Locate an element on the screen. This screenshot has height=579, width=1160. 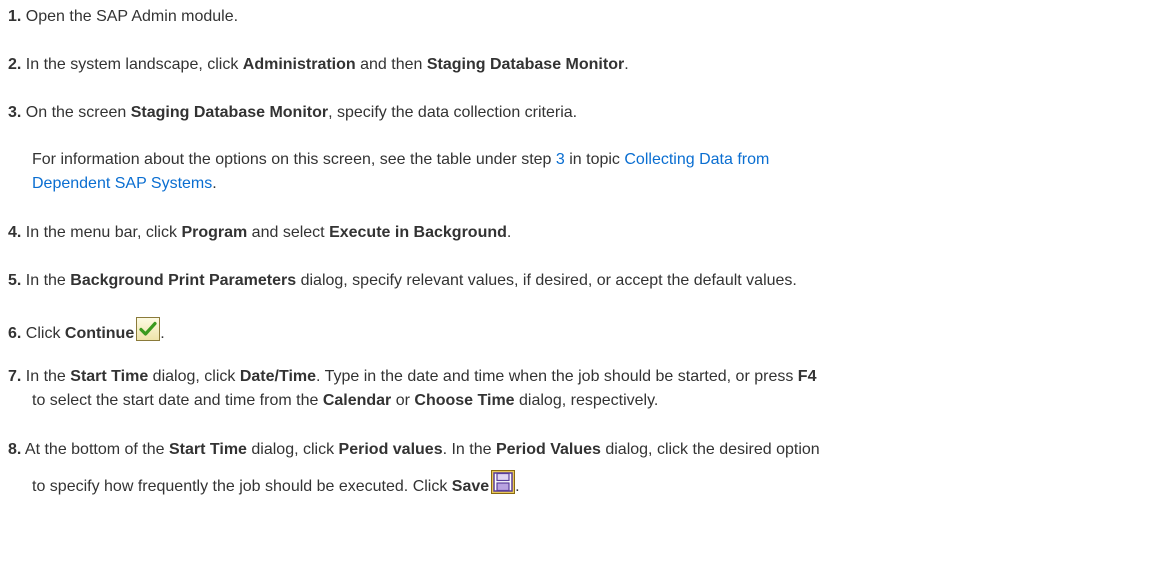
step-text: and select is located at coordinates (288, 232).